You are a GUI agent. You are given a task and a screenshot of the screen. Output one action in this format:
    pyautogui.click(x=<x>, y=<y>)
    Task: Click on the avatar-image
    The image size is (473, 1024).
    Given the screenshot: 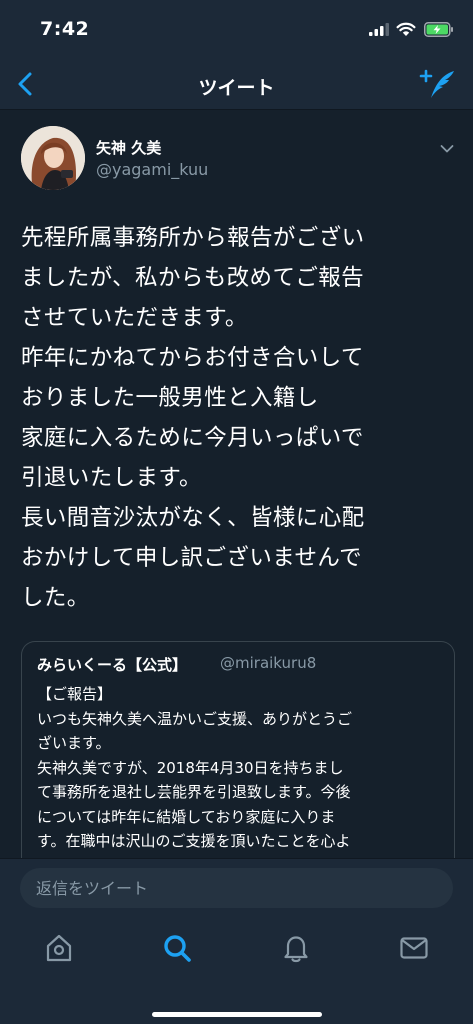 What is the action you would take?
    pyautogui.click(x=53, y=158)
    